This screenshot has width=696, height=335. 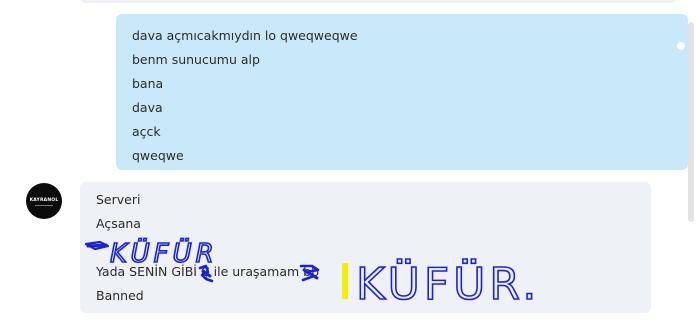 I want to click on avatar: KAYRANOL, so click(x=44, y=201).